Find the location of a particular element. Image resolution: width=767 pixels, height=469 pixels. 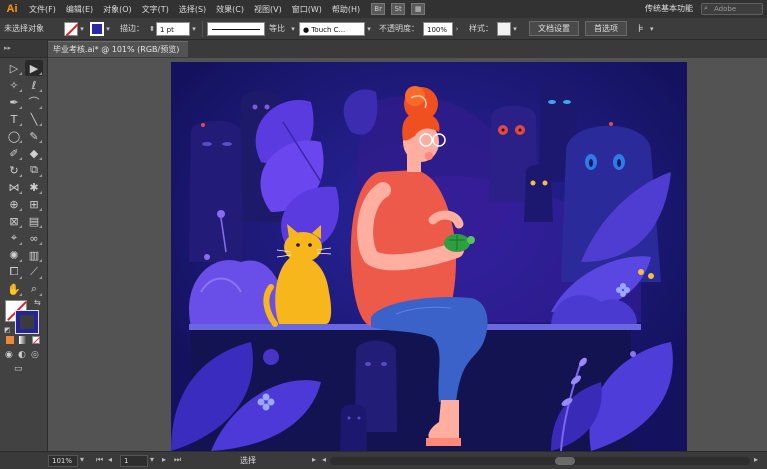

paintbrush-tool-icon: ✎ is located at coordinates (34, 136).